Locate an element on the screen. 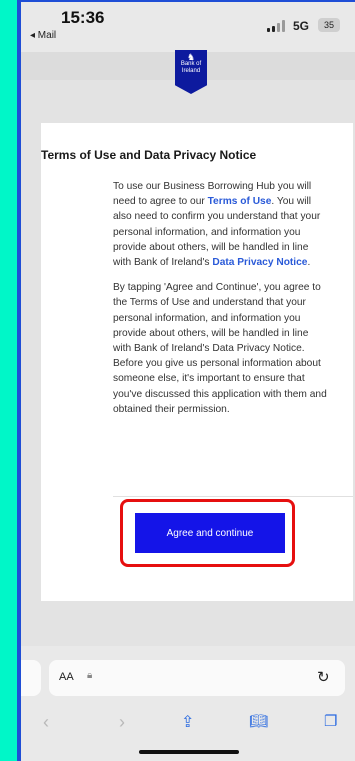 The height and width of the screenshot is (761, 355). reload-icon: ↻ is located at coordinates (323, 677).